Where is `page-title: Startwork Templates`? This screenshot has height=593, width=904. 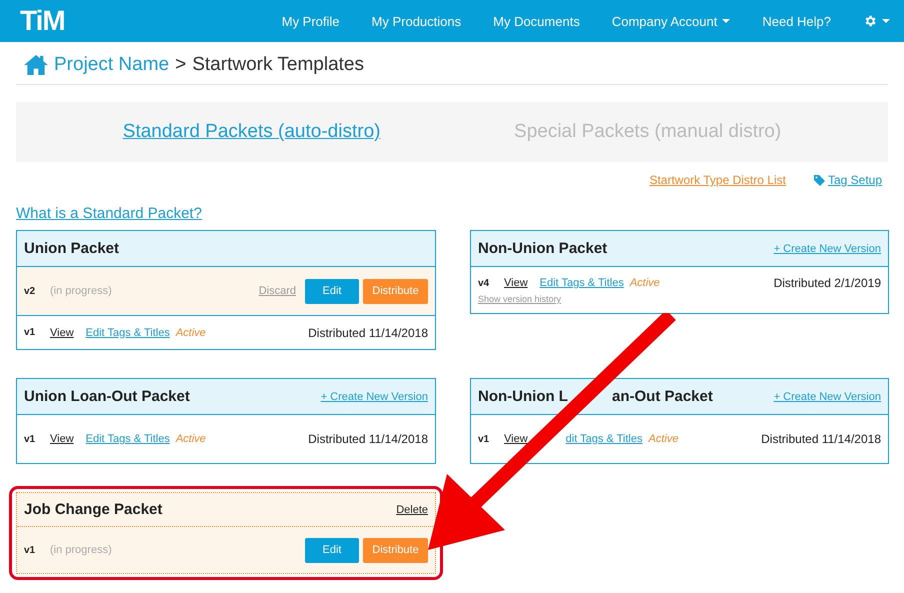
page-title: Startwork Templates is located at coordinates (278, 65).